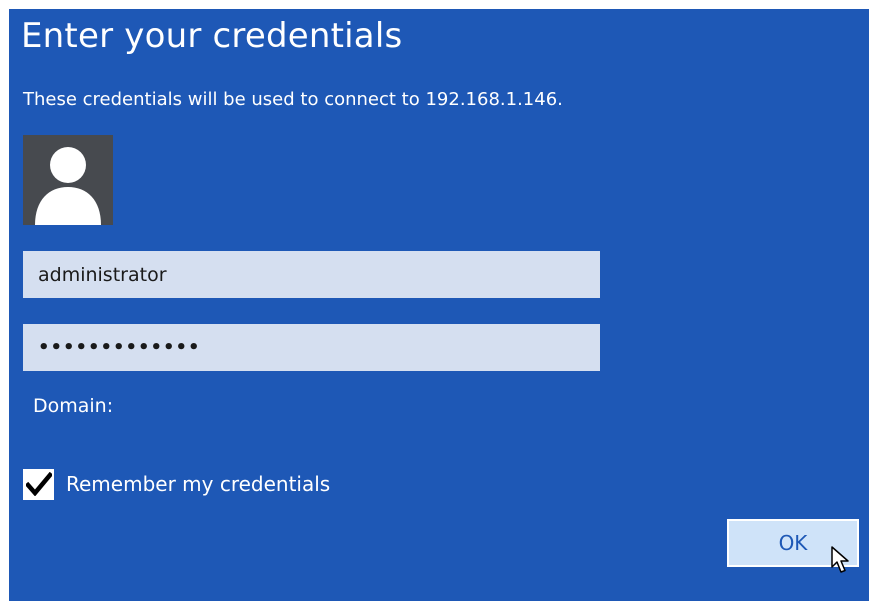  What do you see at coordinates (68, 186) in the screenshot?
I see `user-silhouette-icon` at bounding box center [68, 186].